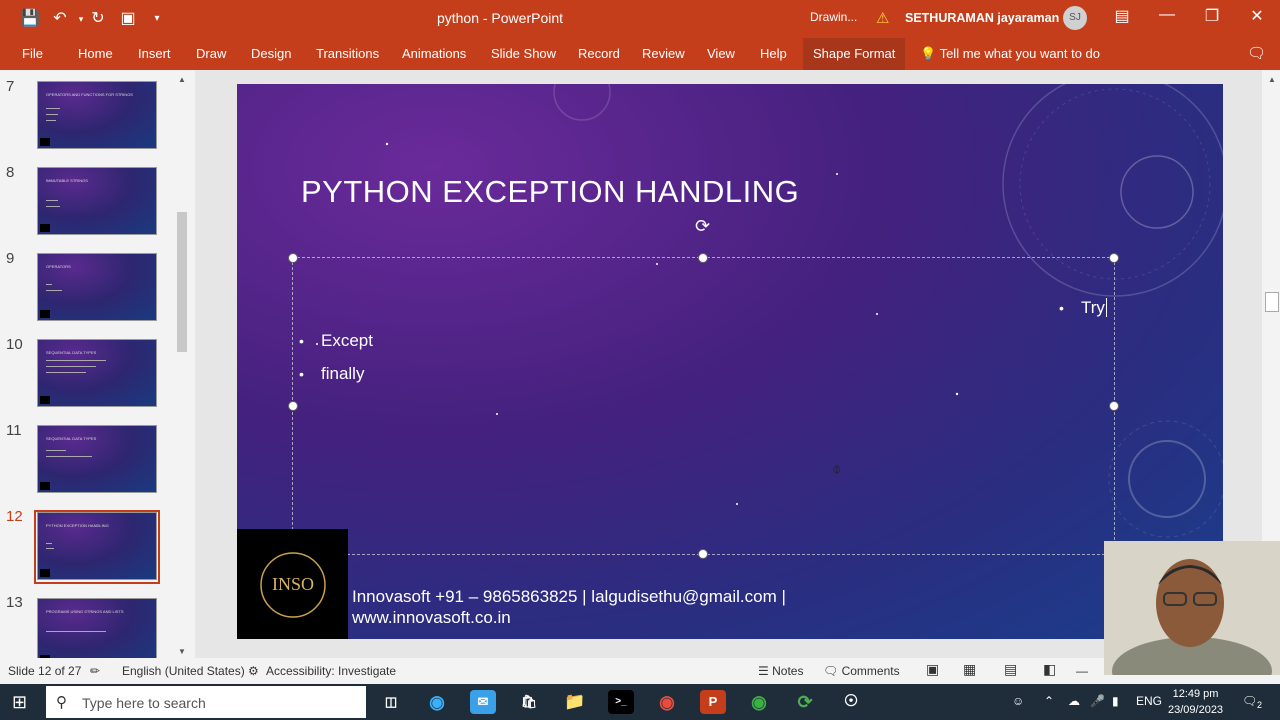 The image size is (1280, 720). What do you see at coordinates (97, 201) in the screenshot?
I see `slide-thumbnail-8: IMMUTABLE STRINGS` at bounding box center [97, 201].